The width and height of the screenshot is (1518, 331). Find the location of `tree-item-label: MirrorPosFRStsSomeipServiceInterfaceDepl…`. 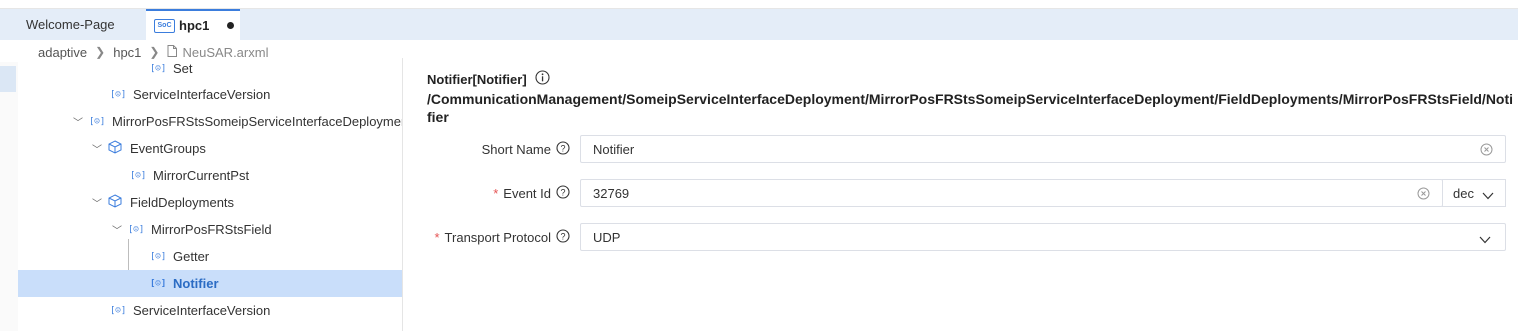

tree-item-label: MirrorPosFRStsSomeipServiceInterfaceDepl… is located at coordinates (257, 121).